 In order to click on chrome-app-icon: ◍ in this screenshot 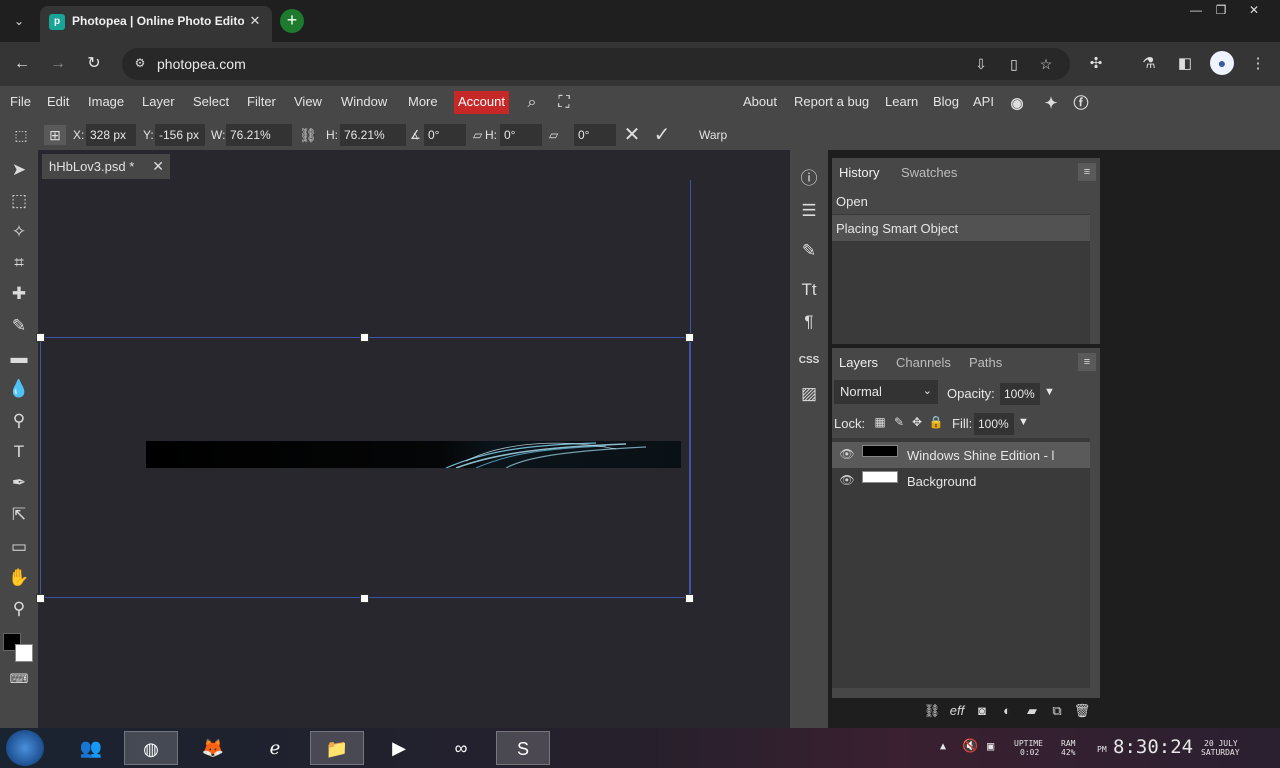, I will do `click(151, 748)`.